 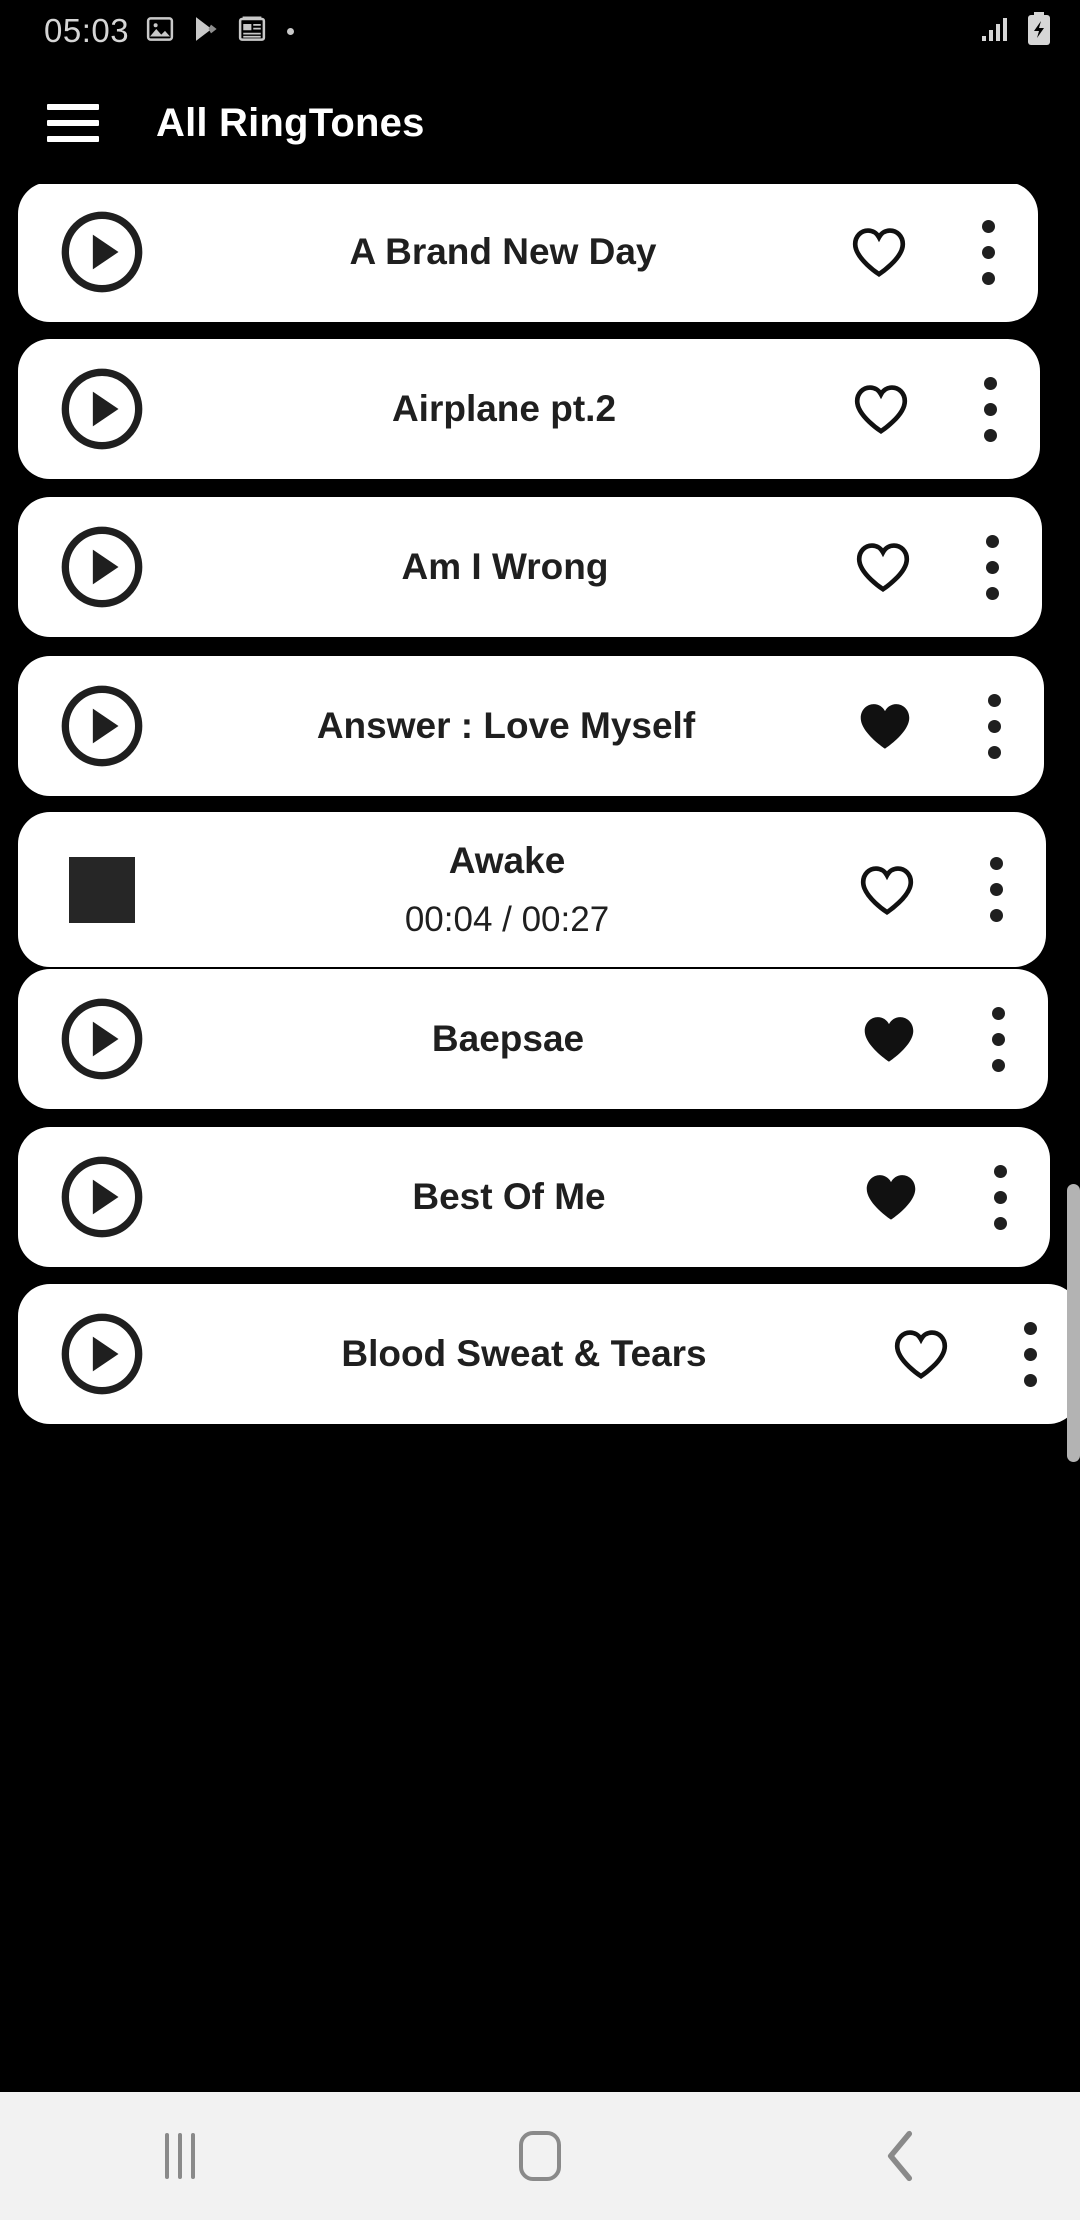 I want to click on ringtone-title-cell: A Brand New Day, so click(x=503, y=252).